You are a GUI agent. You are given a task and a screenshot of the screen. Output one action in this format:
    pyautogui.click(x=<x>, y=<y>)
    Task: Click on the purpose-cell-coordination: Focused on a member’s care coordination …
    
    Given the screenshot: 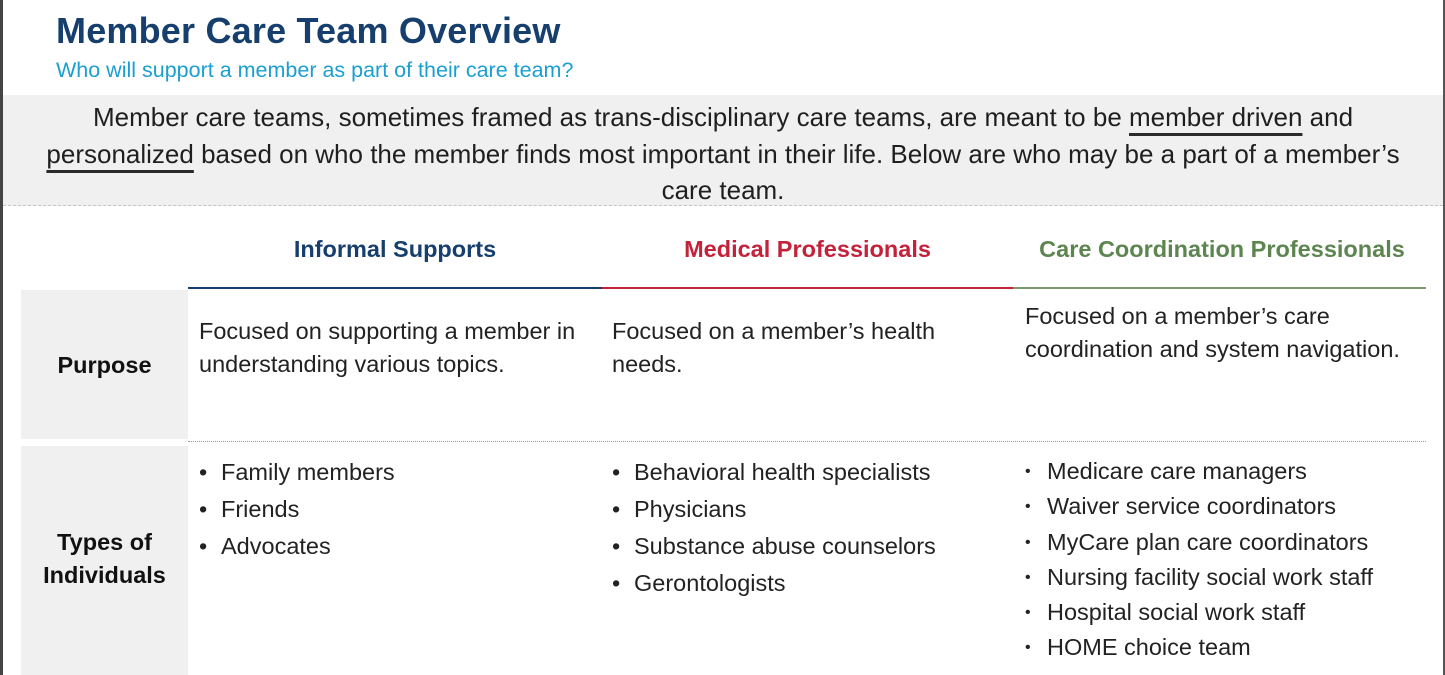 What is the action you would take?
    pyautogui.click(x=1212, y=332)
    